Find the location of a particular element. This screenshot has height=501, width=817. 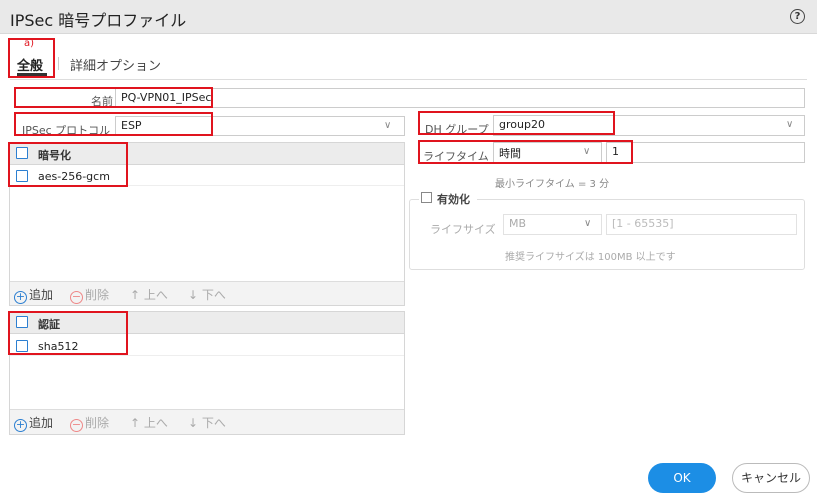

dialog-title: IPSec 暗号プロファイル is located at coordinates (98, 20).